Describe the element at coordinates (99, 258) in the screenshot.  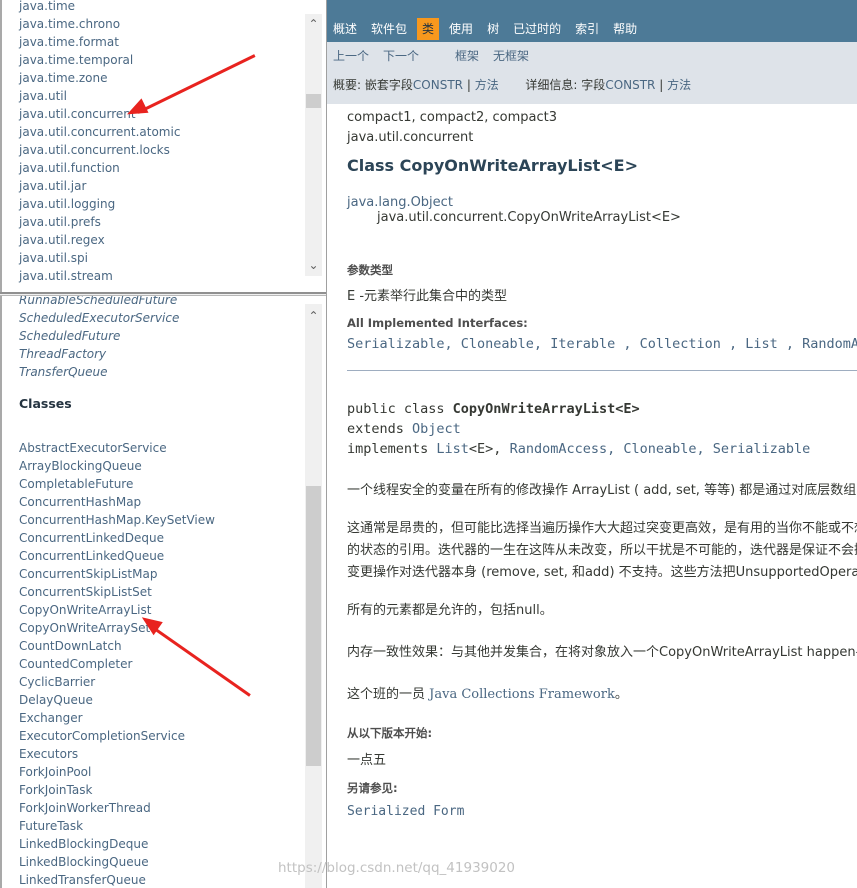
I see `package-link: java.util.spi` at that location.